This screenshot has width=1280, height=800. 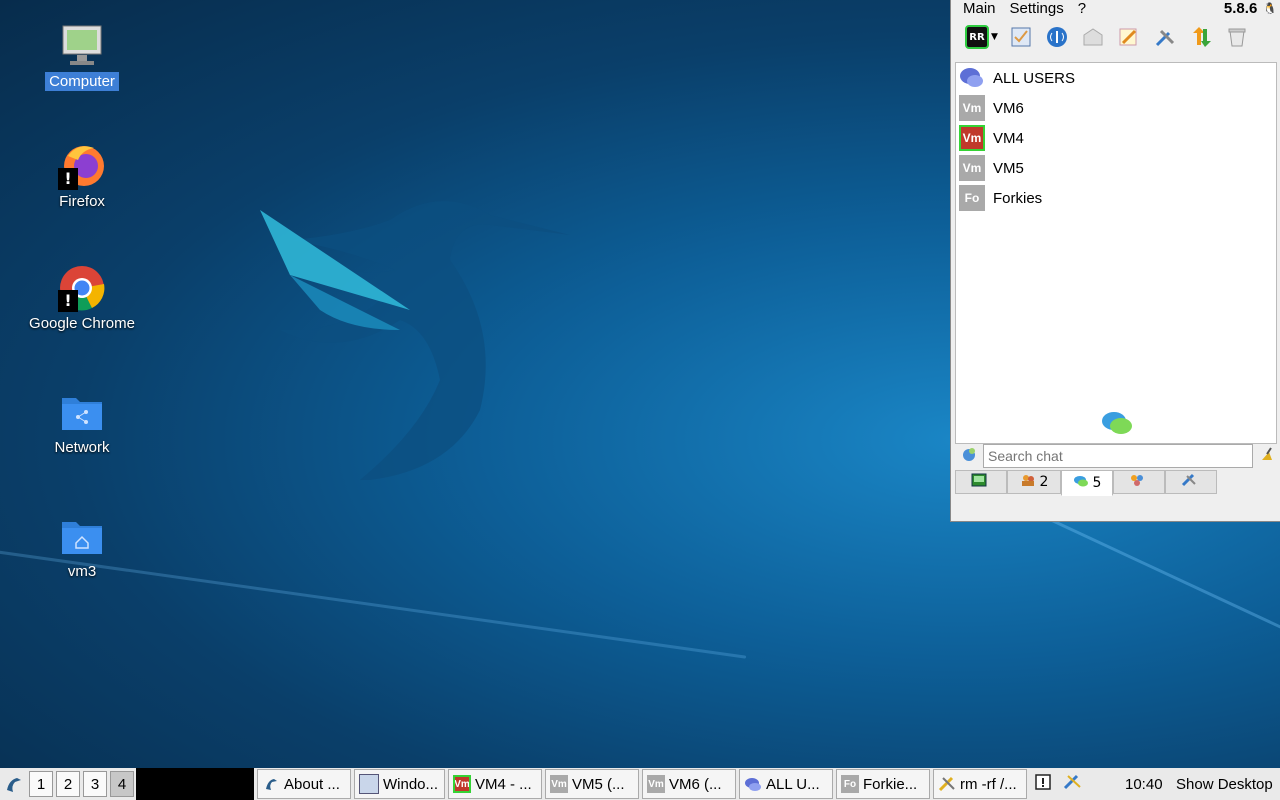 I want to click on groups-icon, so click(x=1137, y=482).